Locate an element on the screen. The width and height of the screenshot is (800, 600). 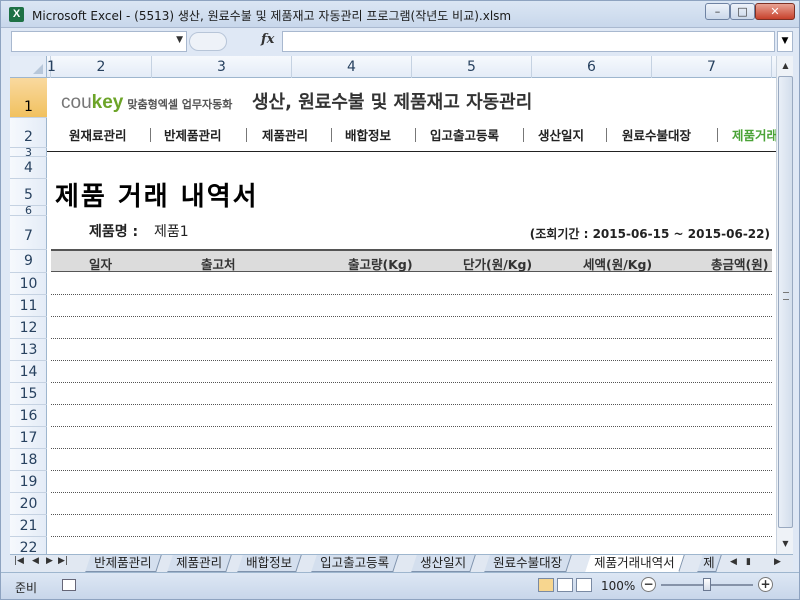
column-header: 6 is located at coordinates (592, 67).